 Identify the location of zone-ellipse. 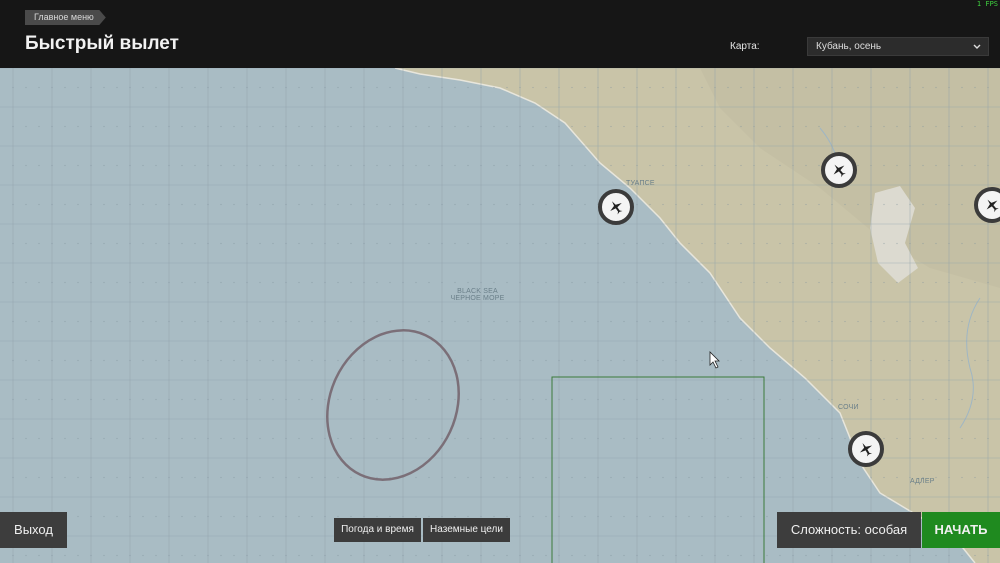
(393, 405).